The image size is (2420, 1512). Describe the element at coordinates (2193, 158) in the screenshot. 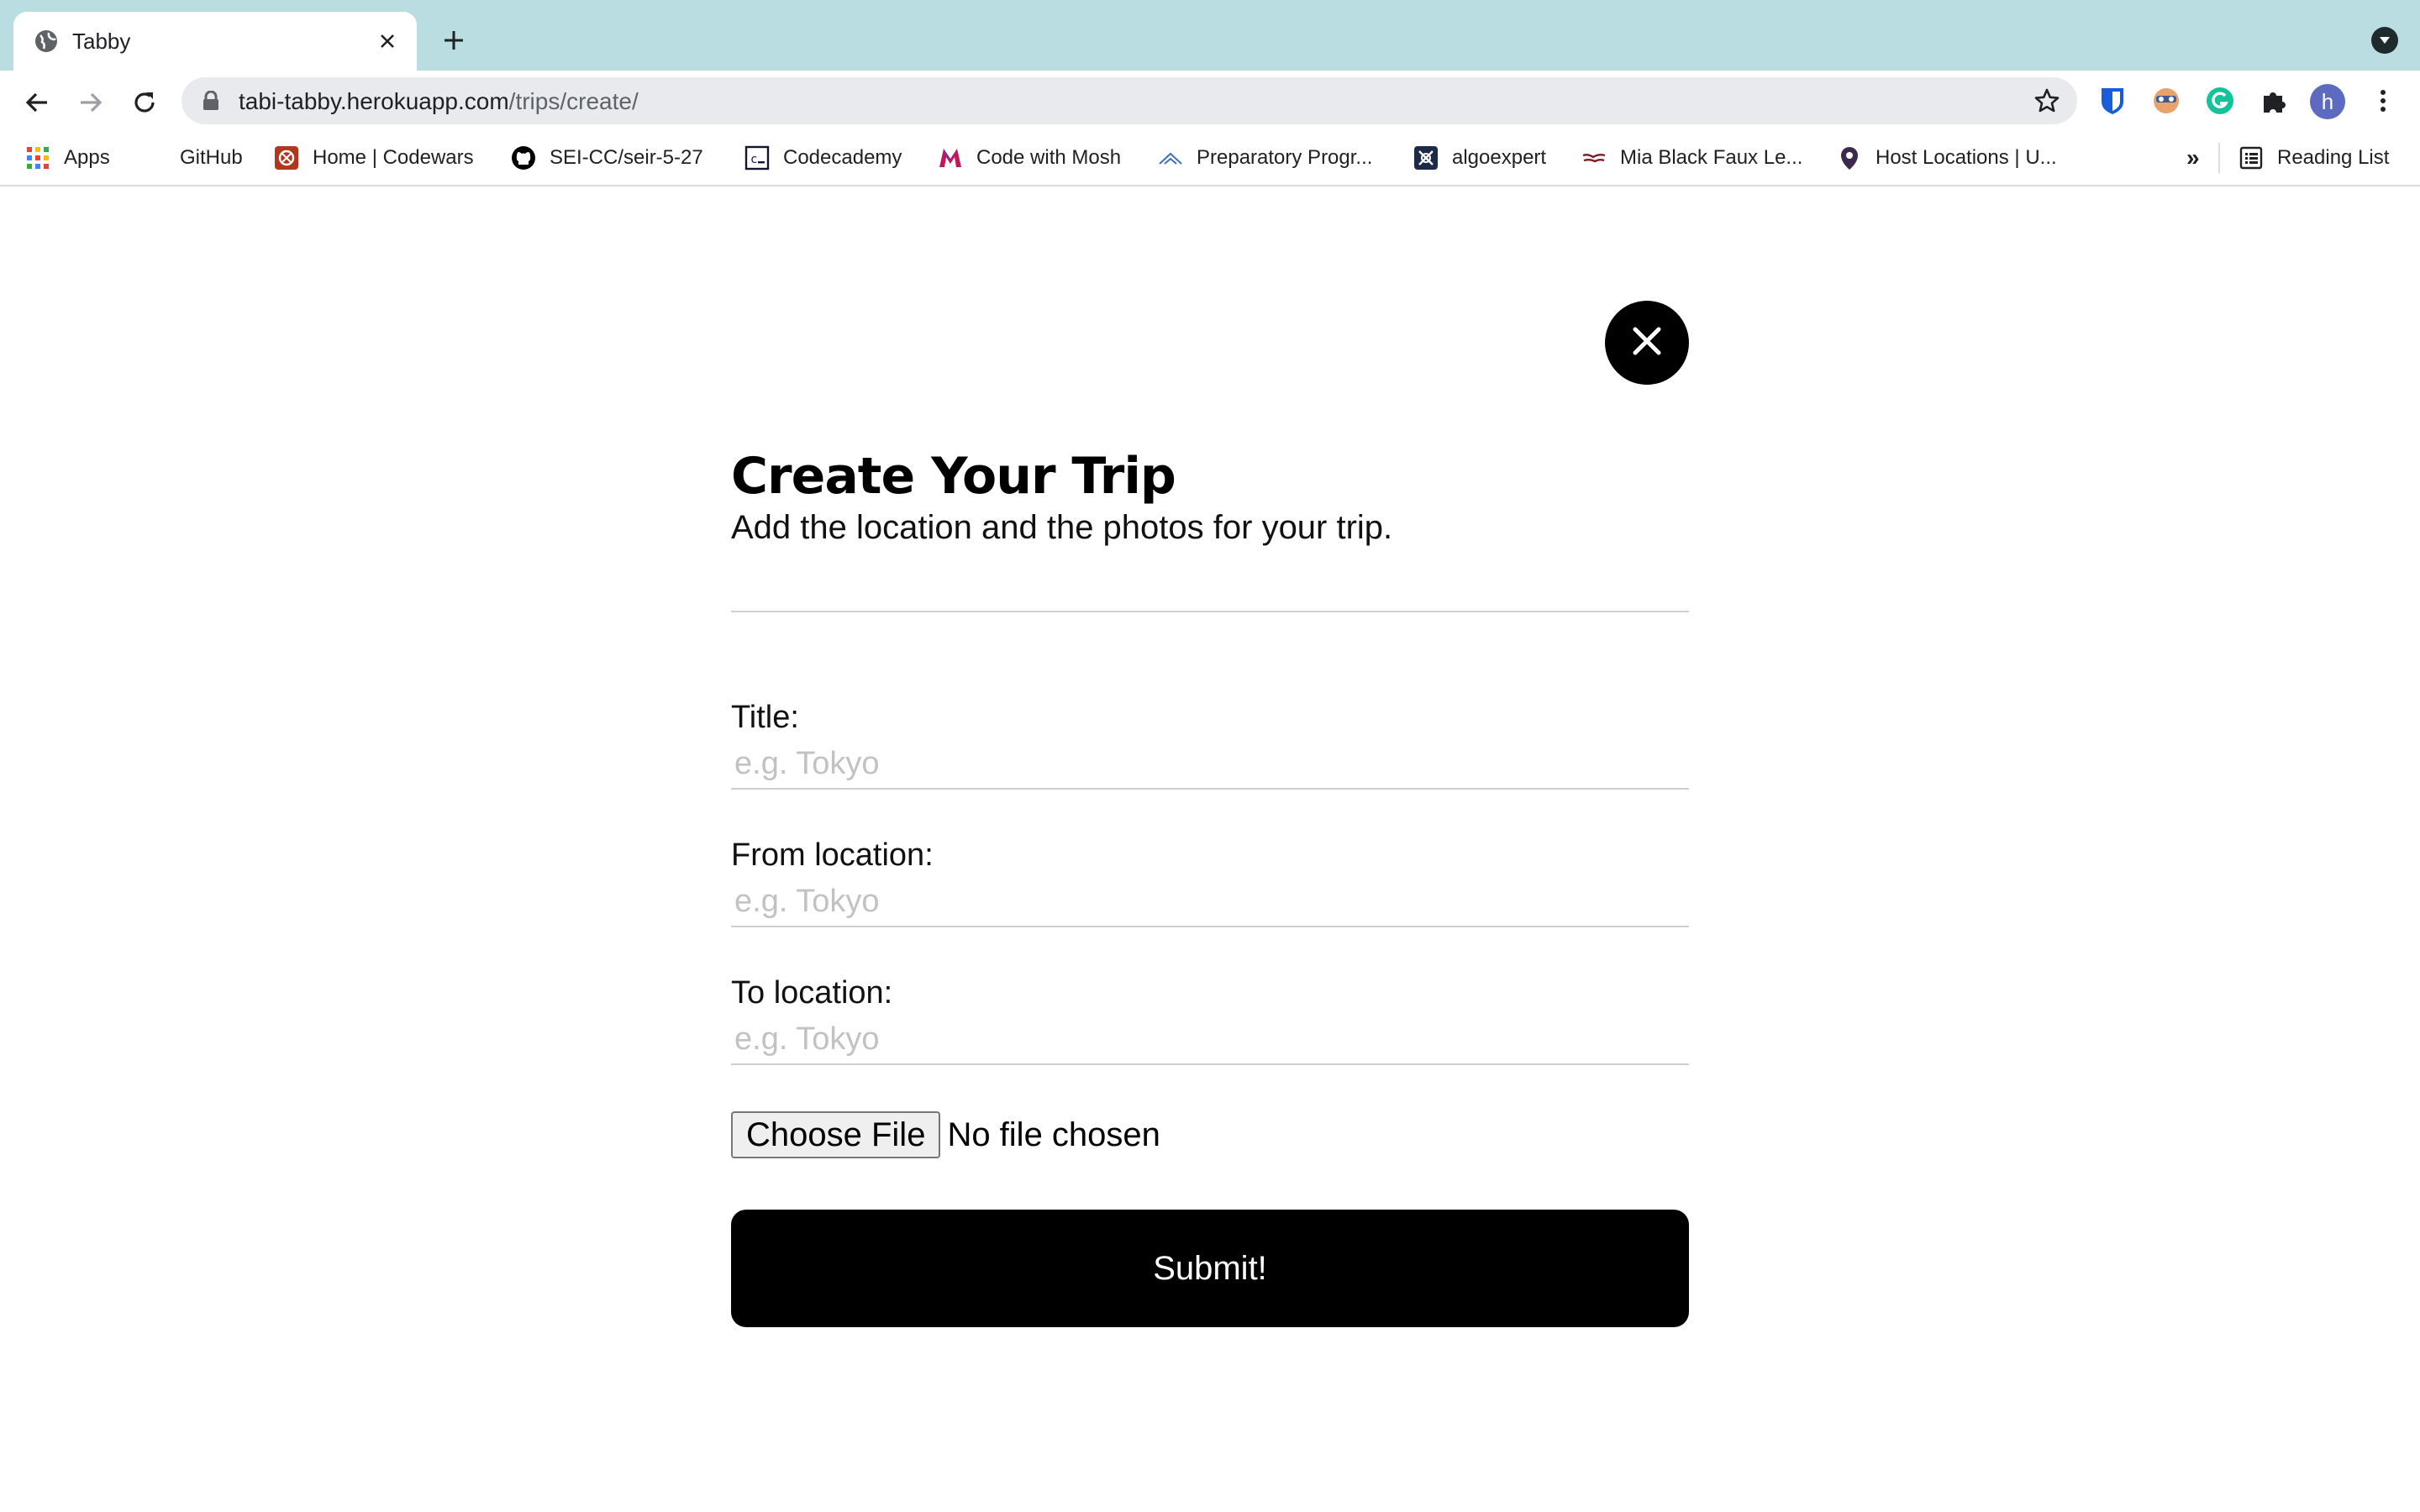

I see `bookmarks-overflow-button: »` at that location.